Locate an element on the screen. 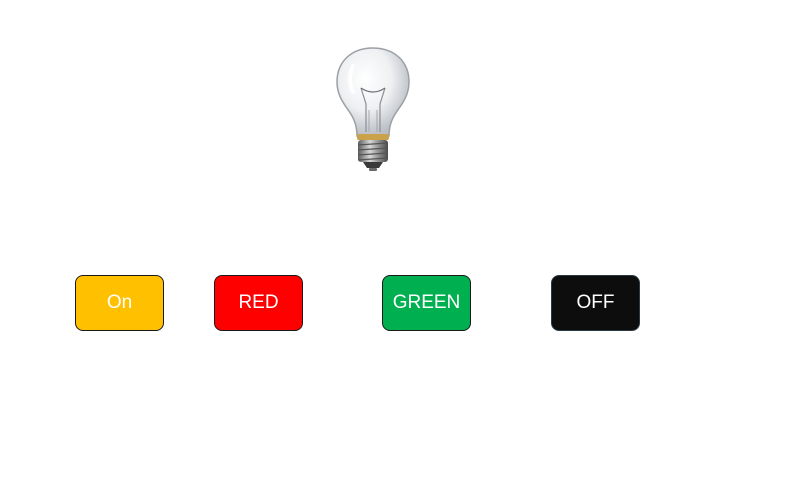  green-button: GREEN is located at coordinates (426, 303).